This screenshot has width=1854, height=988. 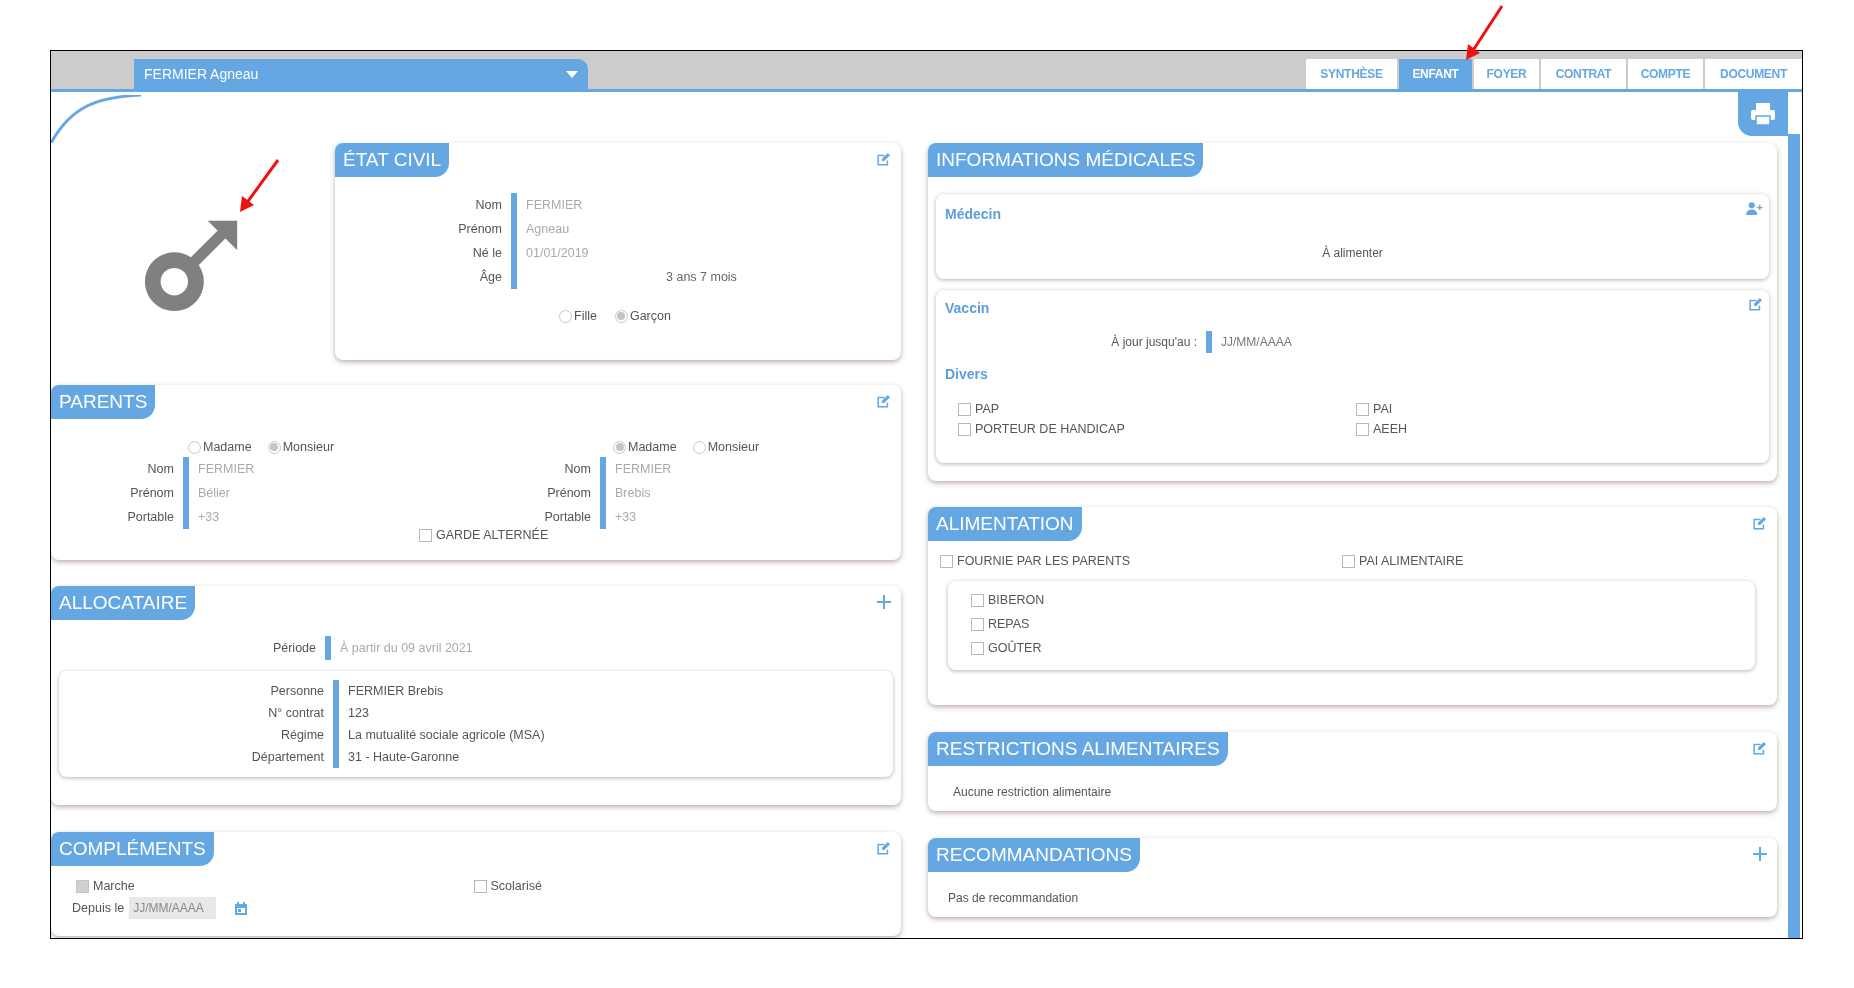 I want to click on user-plus-icon, so click(x=1754, y=208).